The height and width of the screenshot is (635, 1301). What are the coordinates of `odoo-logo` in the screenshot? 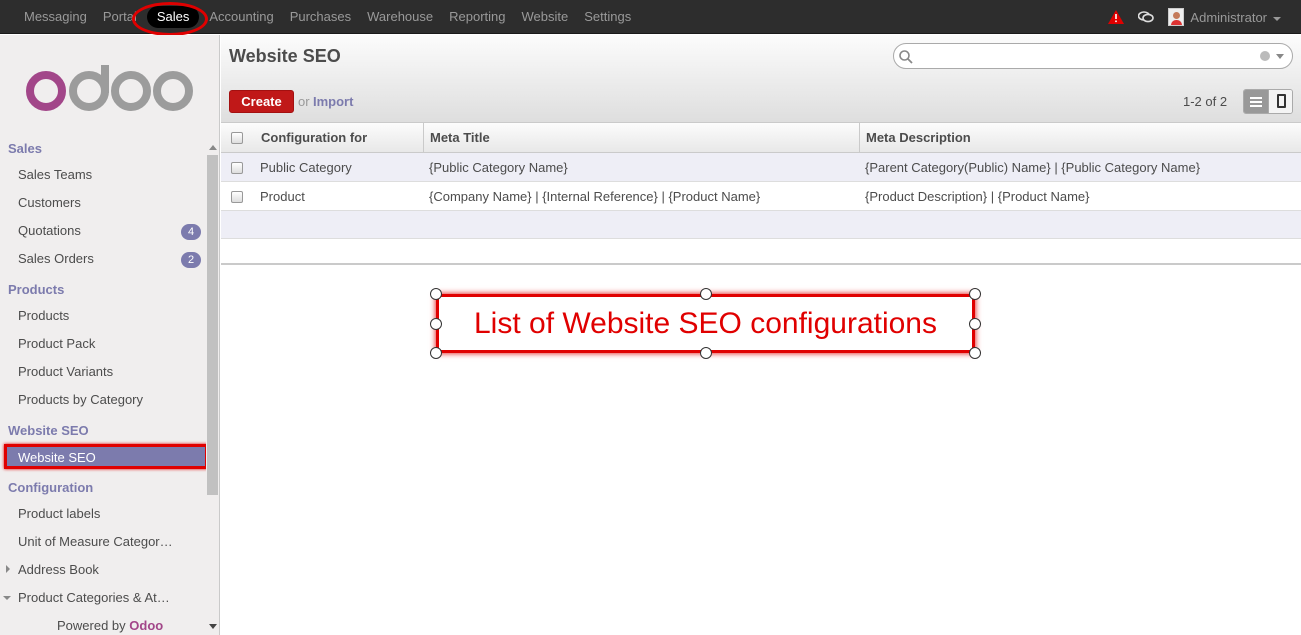 It's located at (110, 89).